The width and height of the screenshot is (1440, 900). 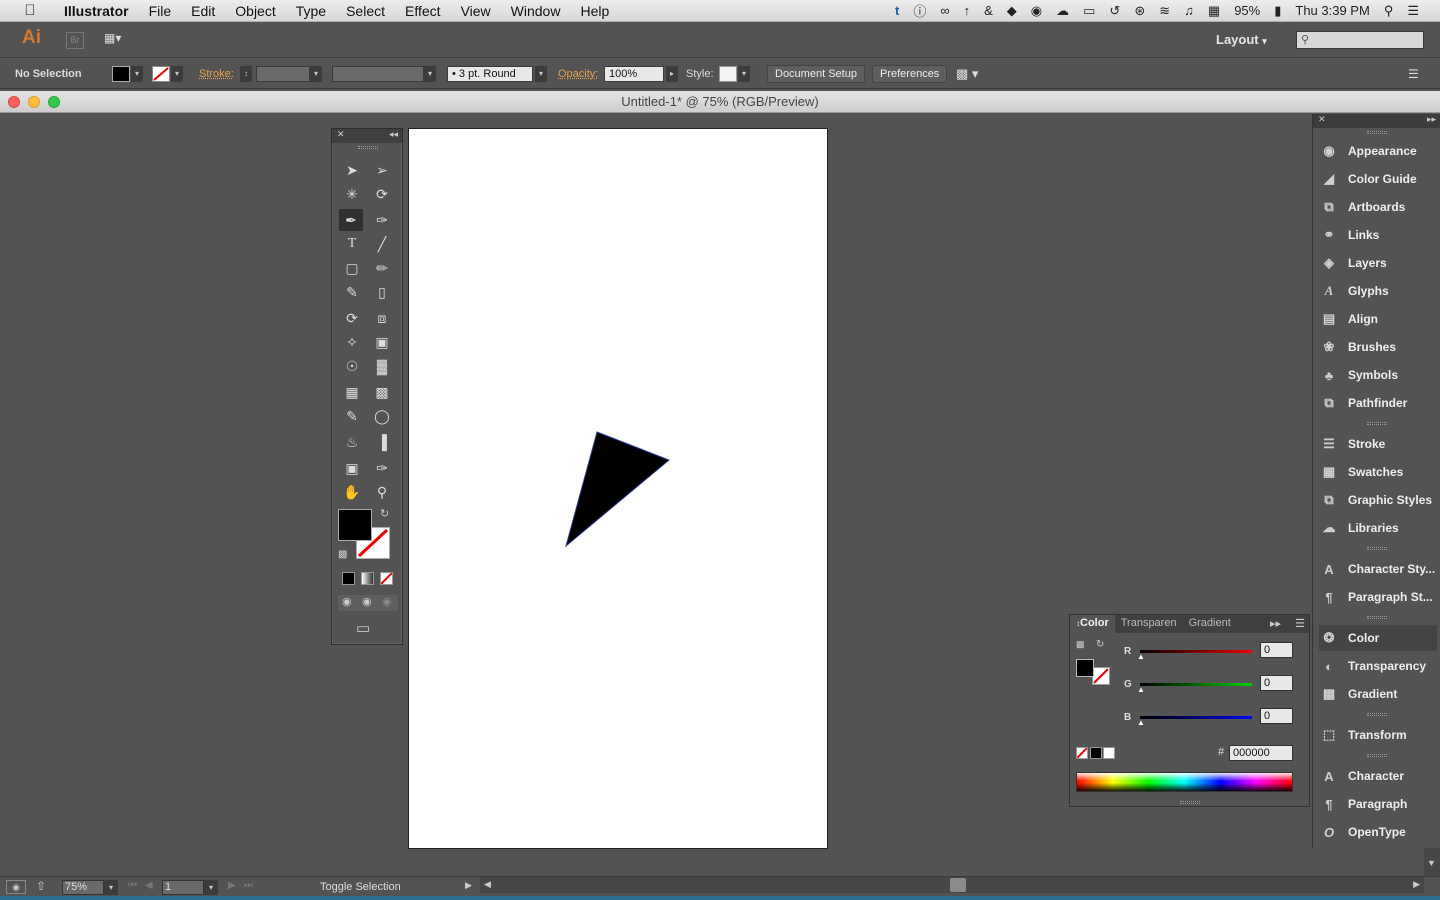 What do you see at coordinates (728, 74) in the screenshot?
I see `graphic-style-swatch` at bounding box center [728, 74].